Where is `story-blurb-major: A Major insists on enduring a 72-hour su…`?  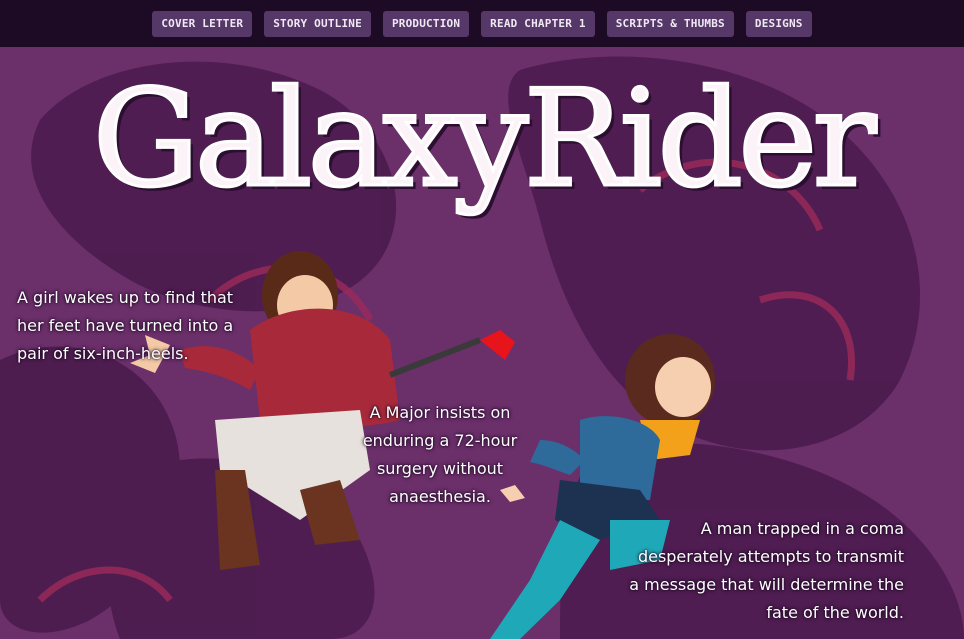 story-blurb-major: A Major insists on enduring a 72-hour su… is located at coordinates (440, 454).